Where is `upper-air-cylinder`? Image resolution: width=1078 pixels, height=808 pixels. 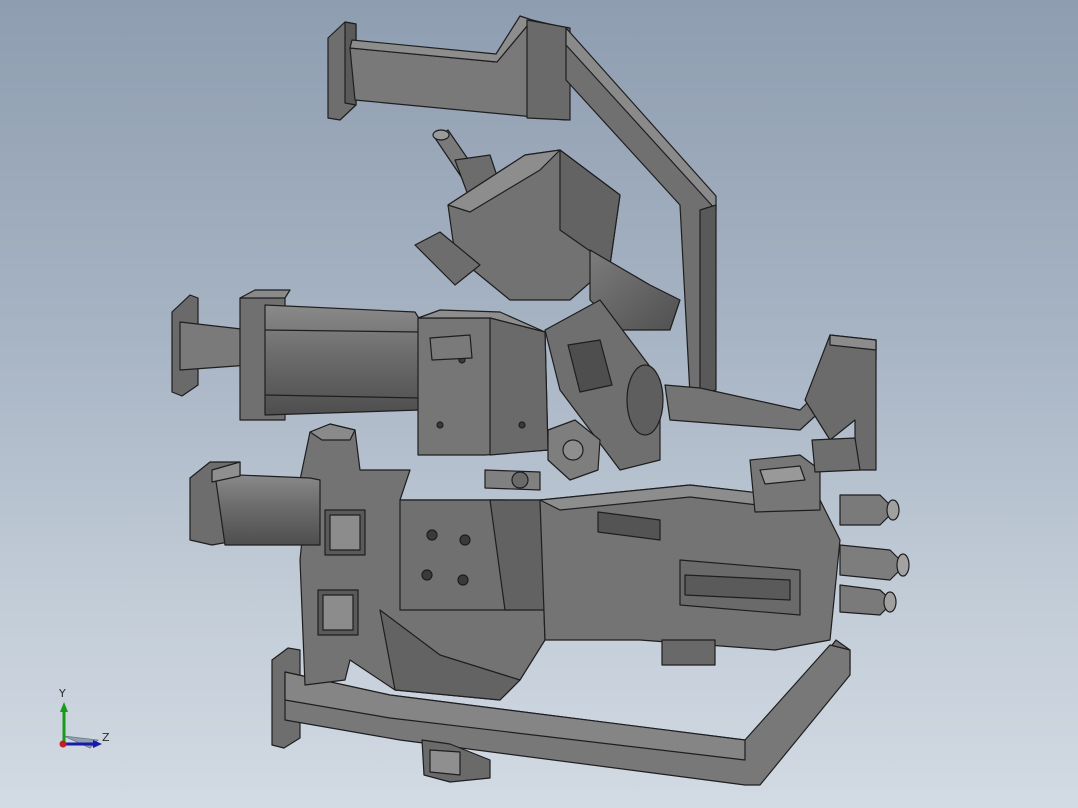 upper-air-cylinder is located at coordinates (296, 355).